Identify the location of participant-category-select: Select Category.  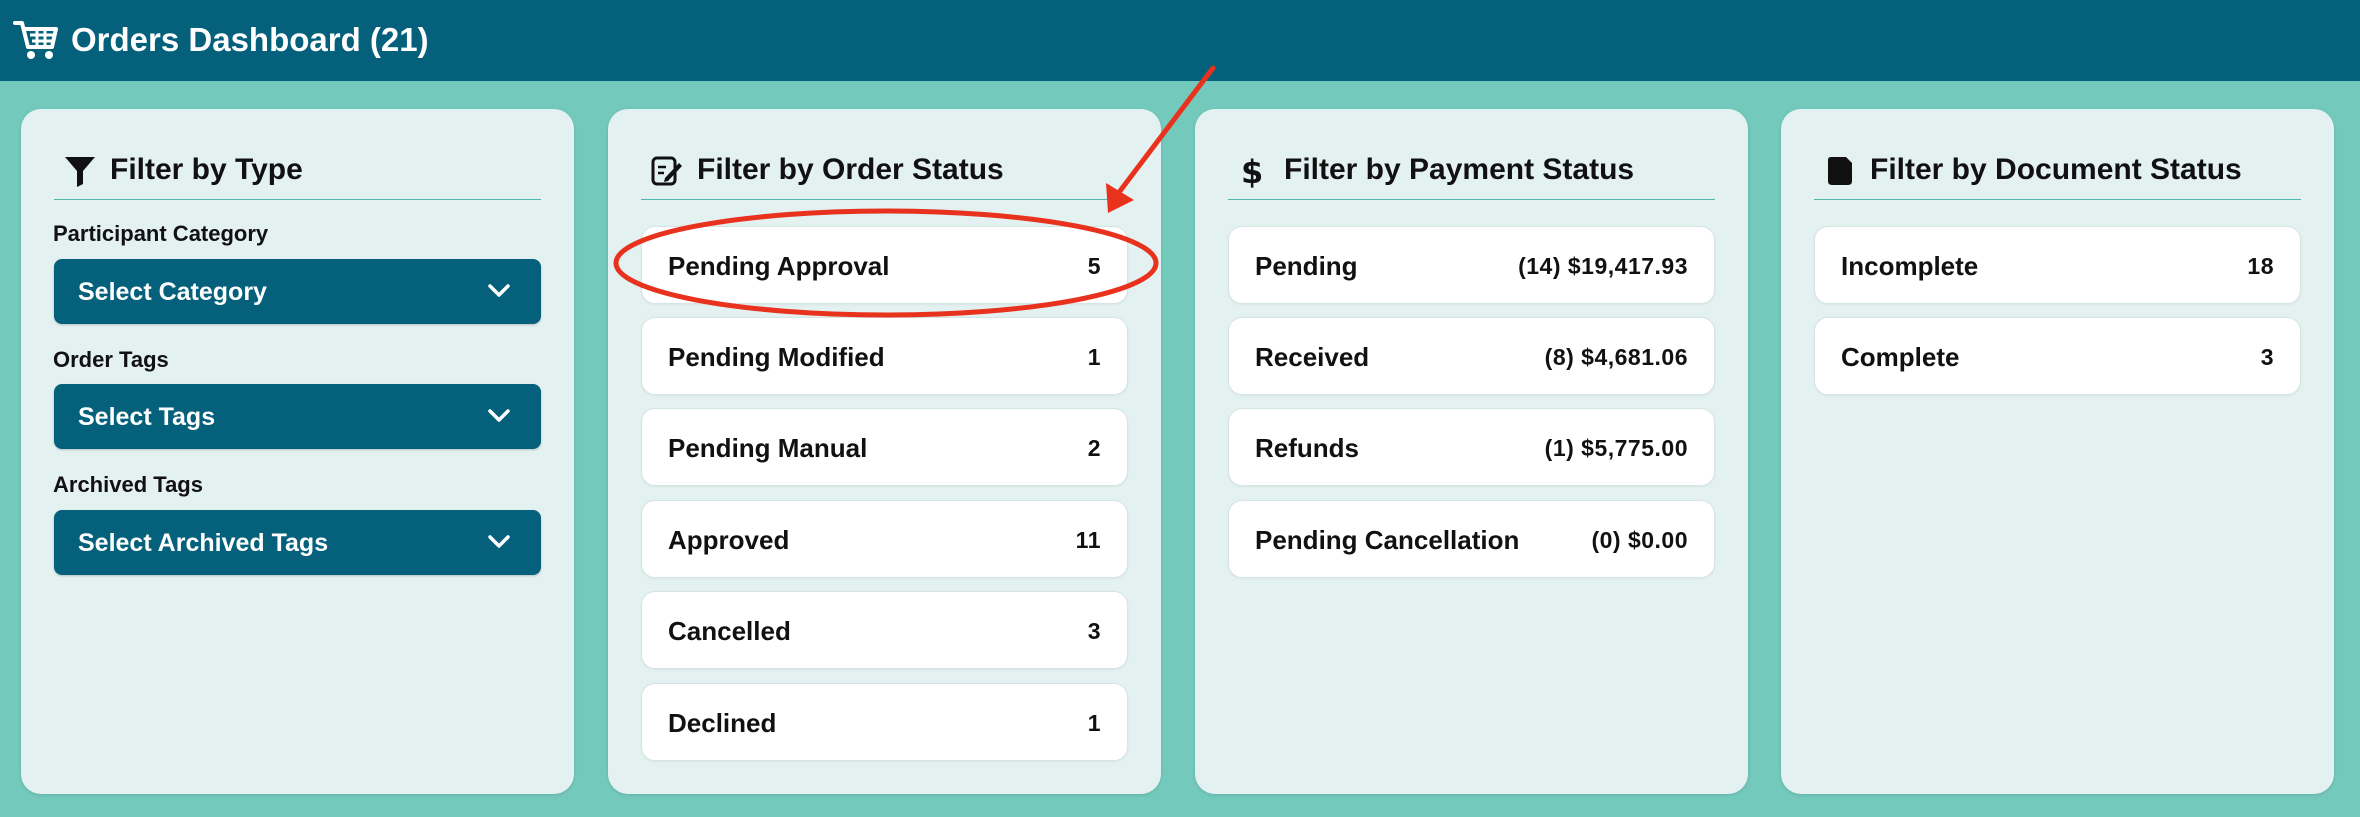
(297, 291).